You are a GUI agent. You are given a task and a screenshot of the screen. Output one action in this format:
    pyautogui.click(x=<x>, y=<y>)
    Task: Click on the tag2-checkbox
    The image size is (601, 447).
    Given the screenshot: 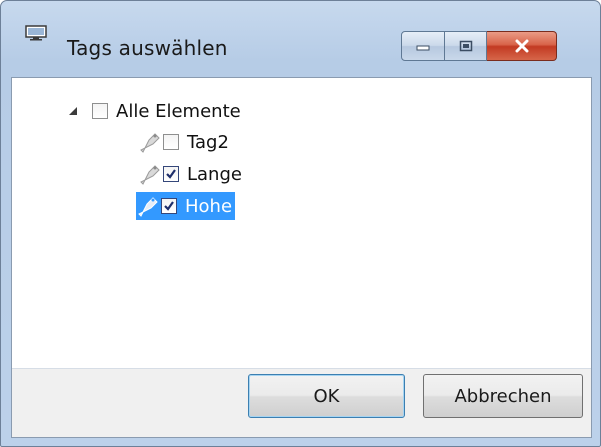 What is the action you would take?
    pyautogui.click(x=171, y=142)
    